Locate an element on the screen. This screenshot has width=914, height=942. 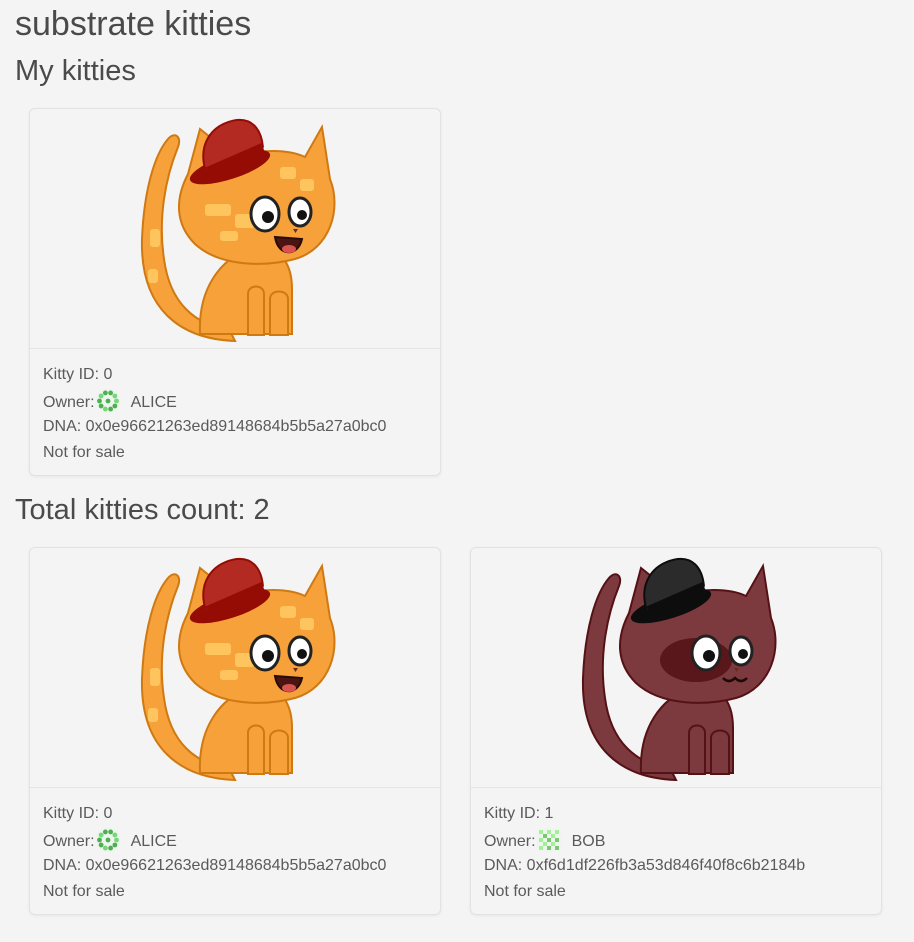
owner-name: BOB is located at coordinates (588, 841).